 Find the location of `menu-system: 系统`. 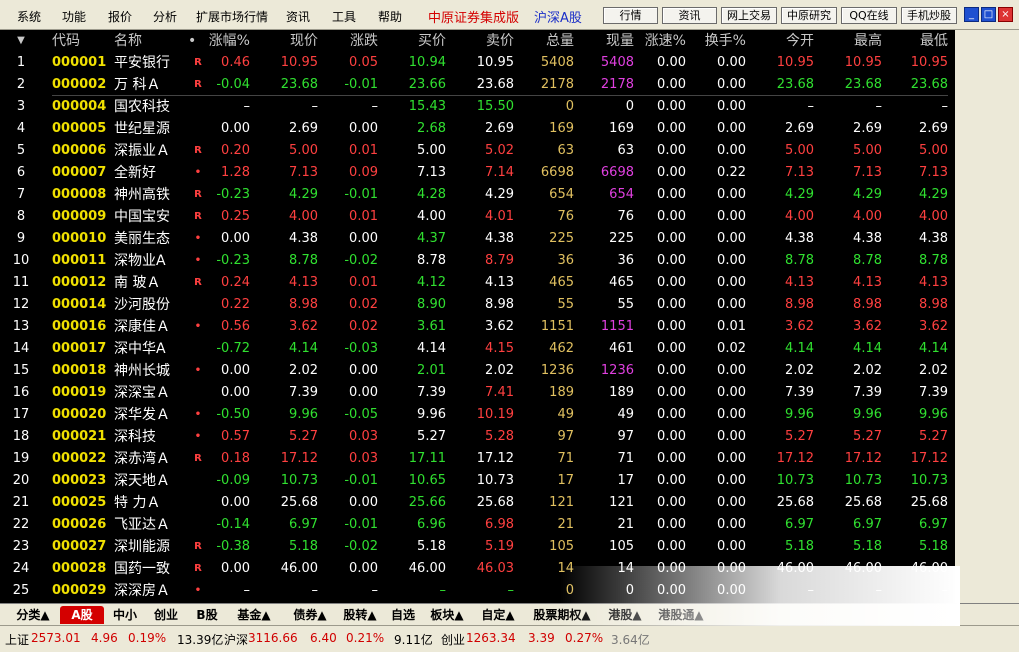

menu-system: 系统 is located at coordinates (29, 16).